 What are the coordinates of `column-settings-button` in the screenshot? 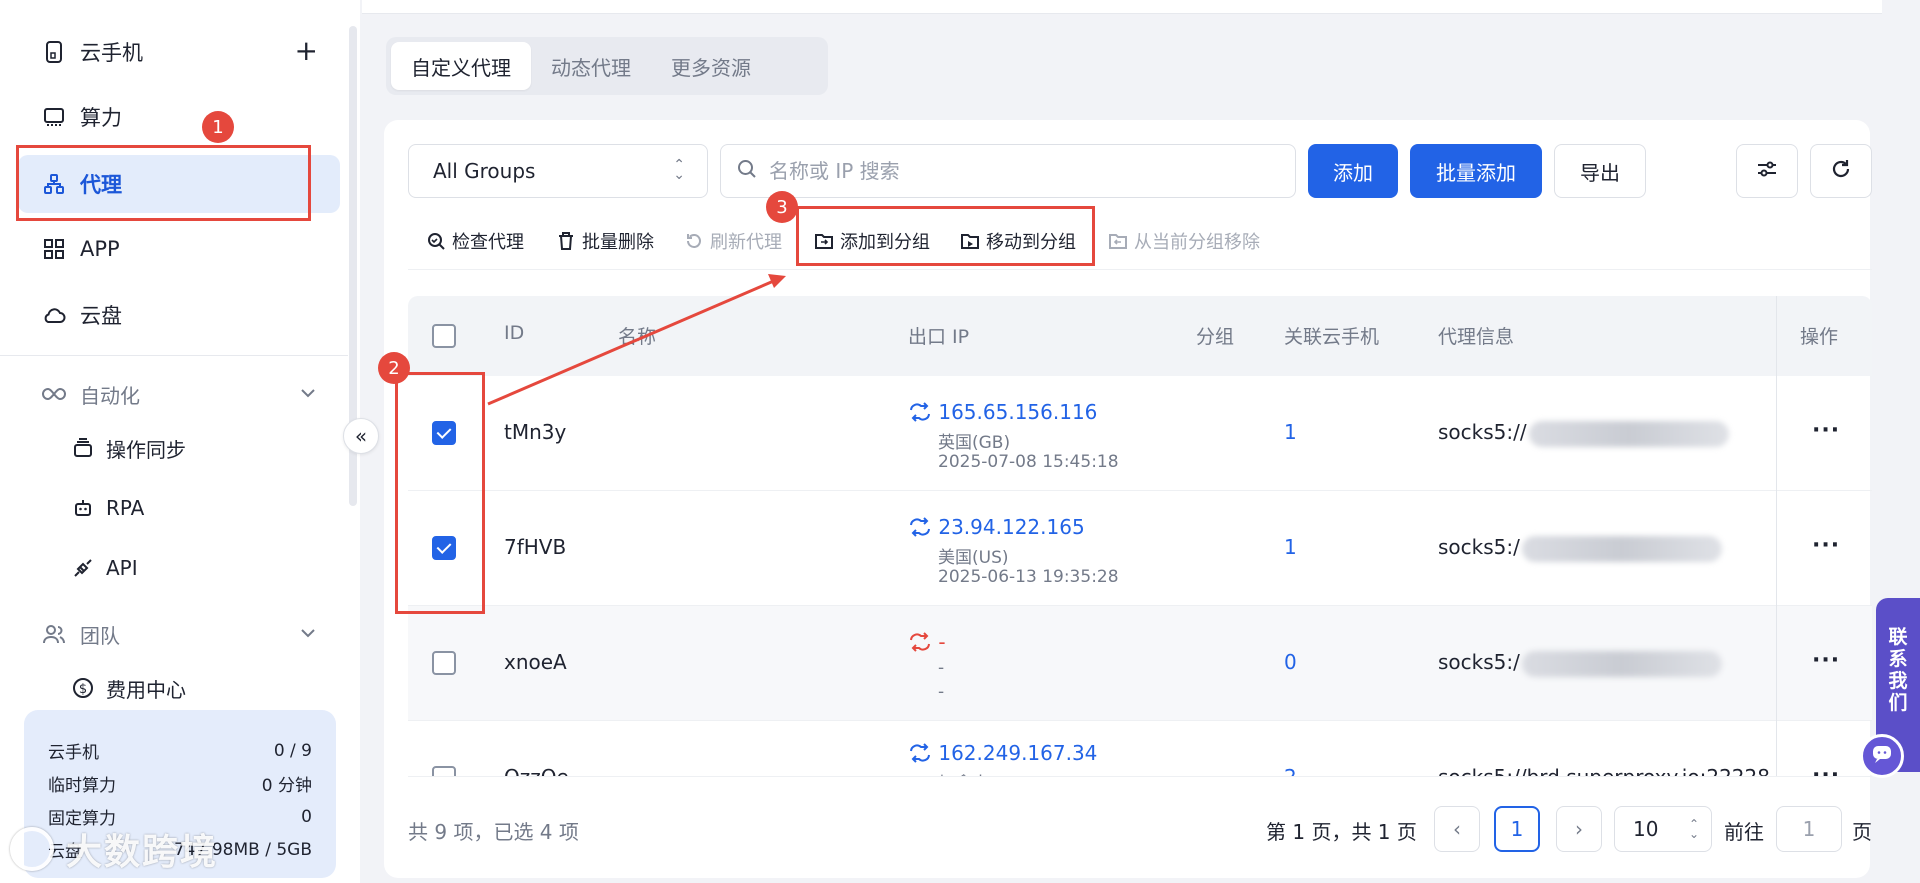 It's located at (1767, 171).